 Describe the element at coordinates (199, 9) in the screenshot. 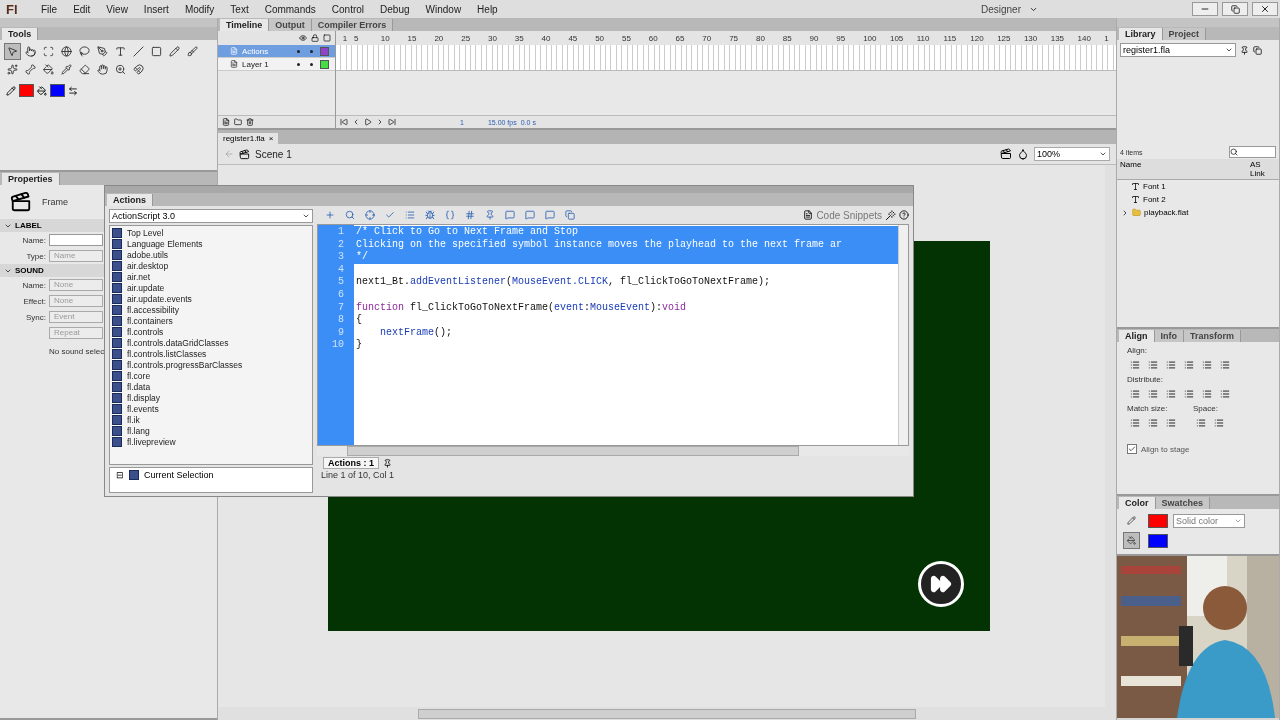

I see `menu-item: Modify` at that location.